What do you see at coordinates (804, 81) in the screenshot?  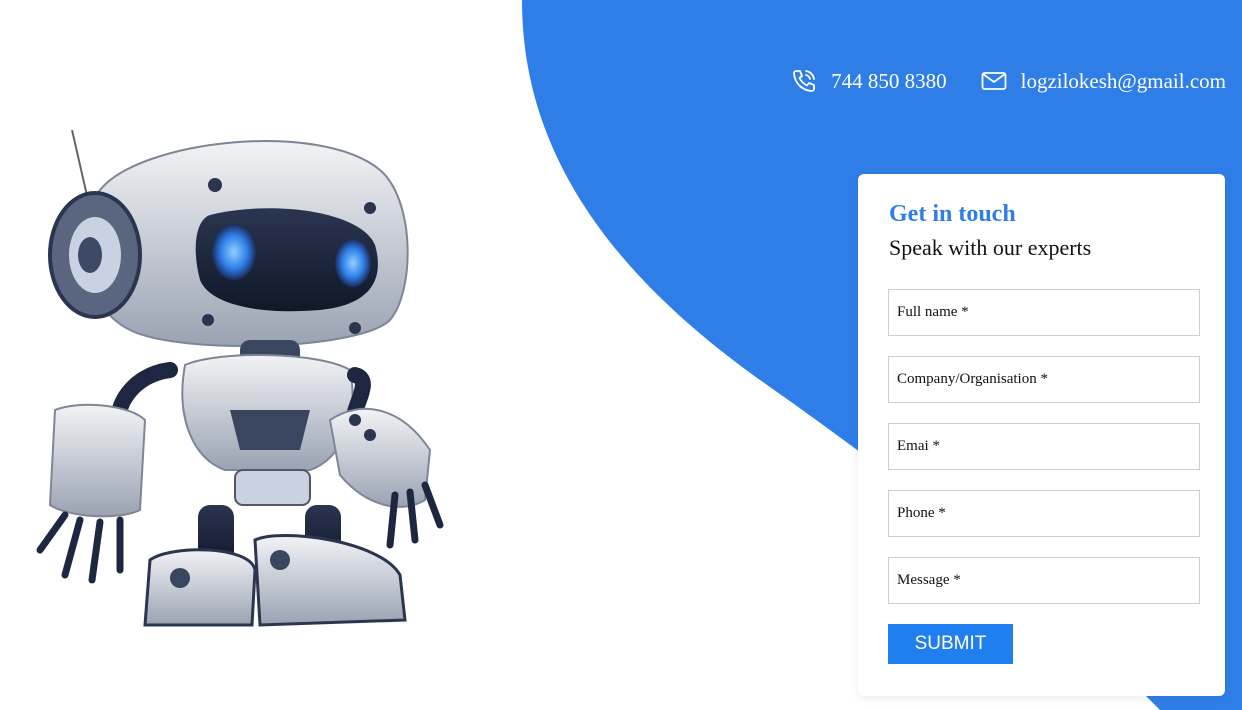 I see `phone-icon` at bounding box center [804, 81].